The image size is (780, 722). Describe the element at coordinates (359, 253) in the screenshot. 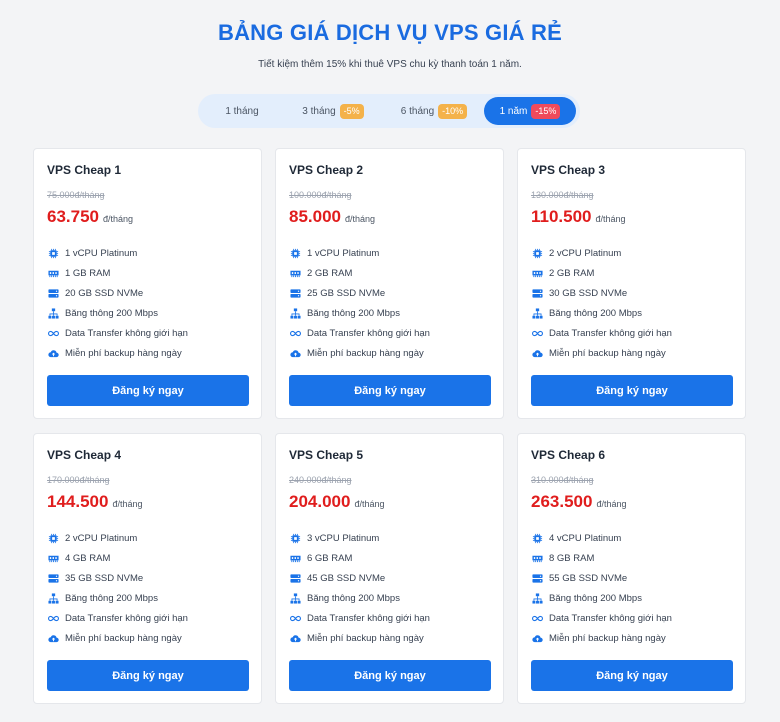

I see `feature-item: 1 vCPU Platinum` at that location.